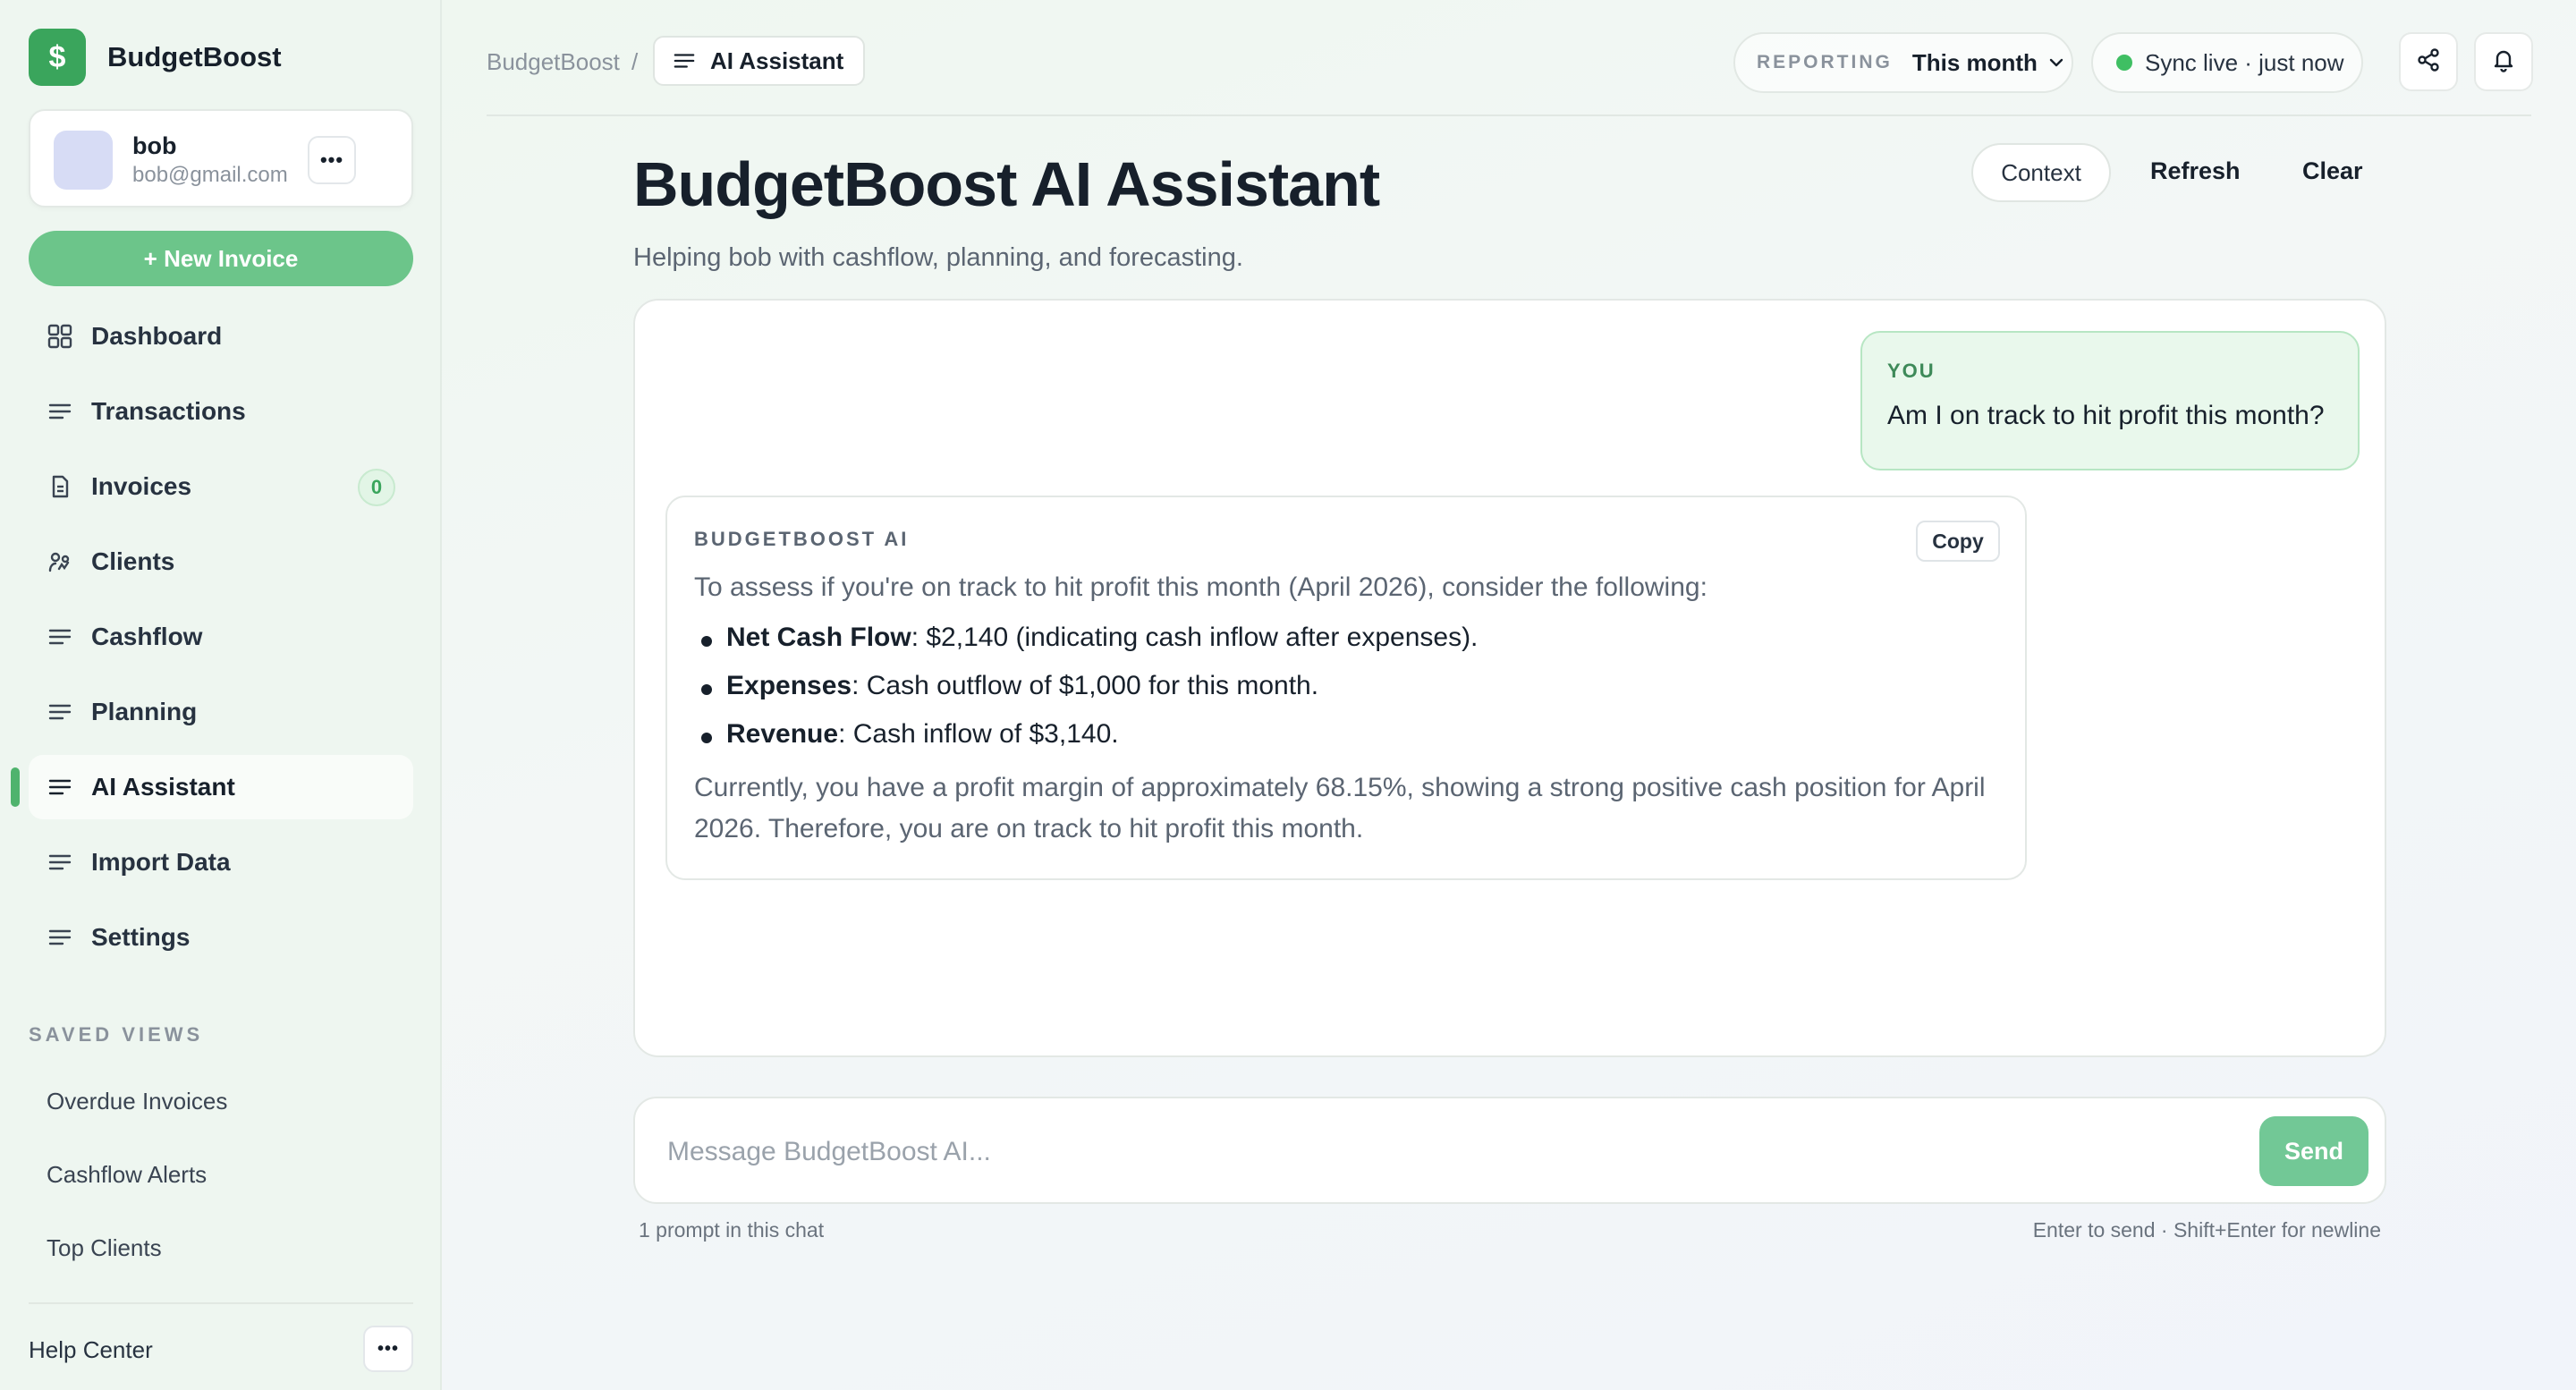  What do you see at coordinates (1974, 62) in the screenshot?
I see `reporting-value: This month` at bounding box center [1974, 62].